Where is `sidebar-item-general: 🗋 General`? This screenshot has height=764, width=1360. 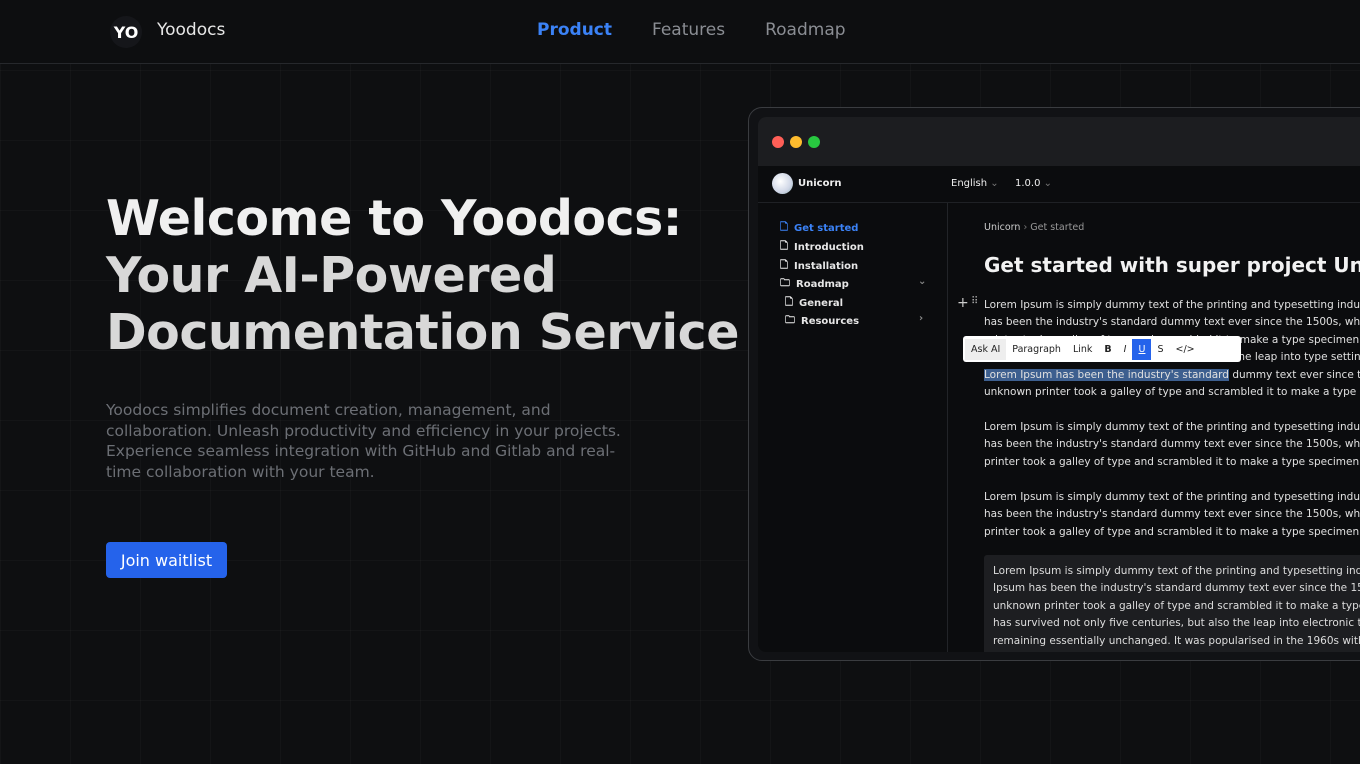
sidebar-item-general: 🗋 General is located at coordinates (814, 303).